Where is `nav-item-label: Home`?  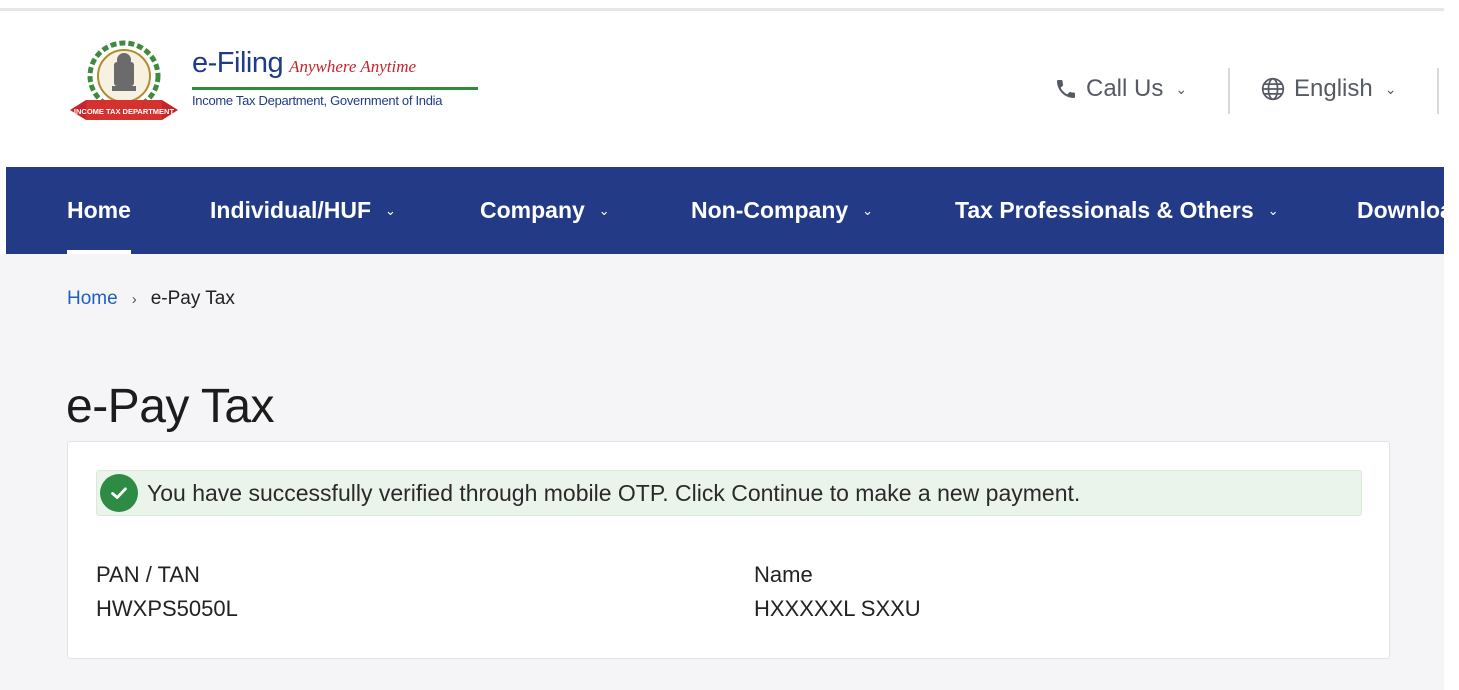
nav-item-label: Home is located at coordinates (99, 210).